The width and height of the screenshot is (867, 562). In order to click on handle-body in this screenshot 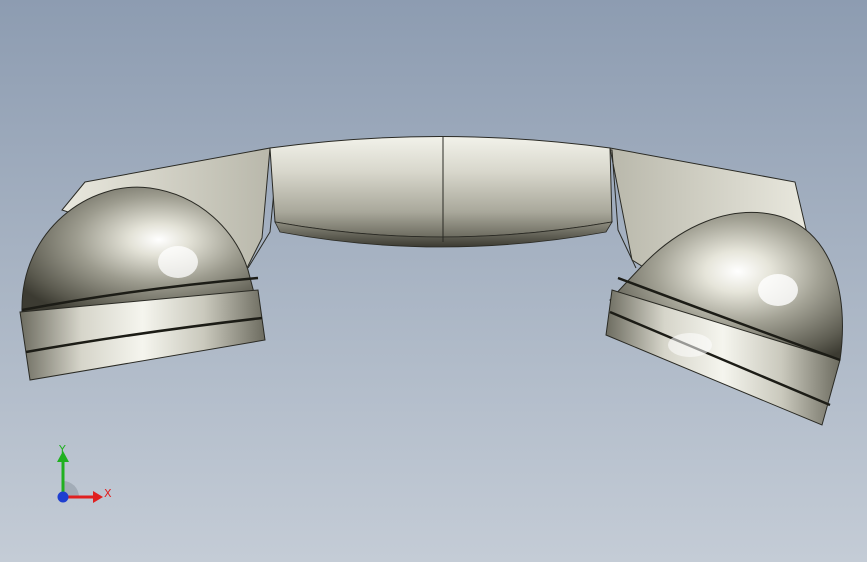, I will do `click(441, 187)`.